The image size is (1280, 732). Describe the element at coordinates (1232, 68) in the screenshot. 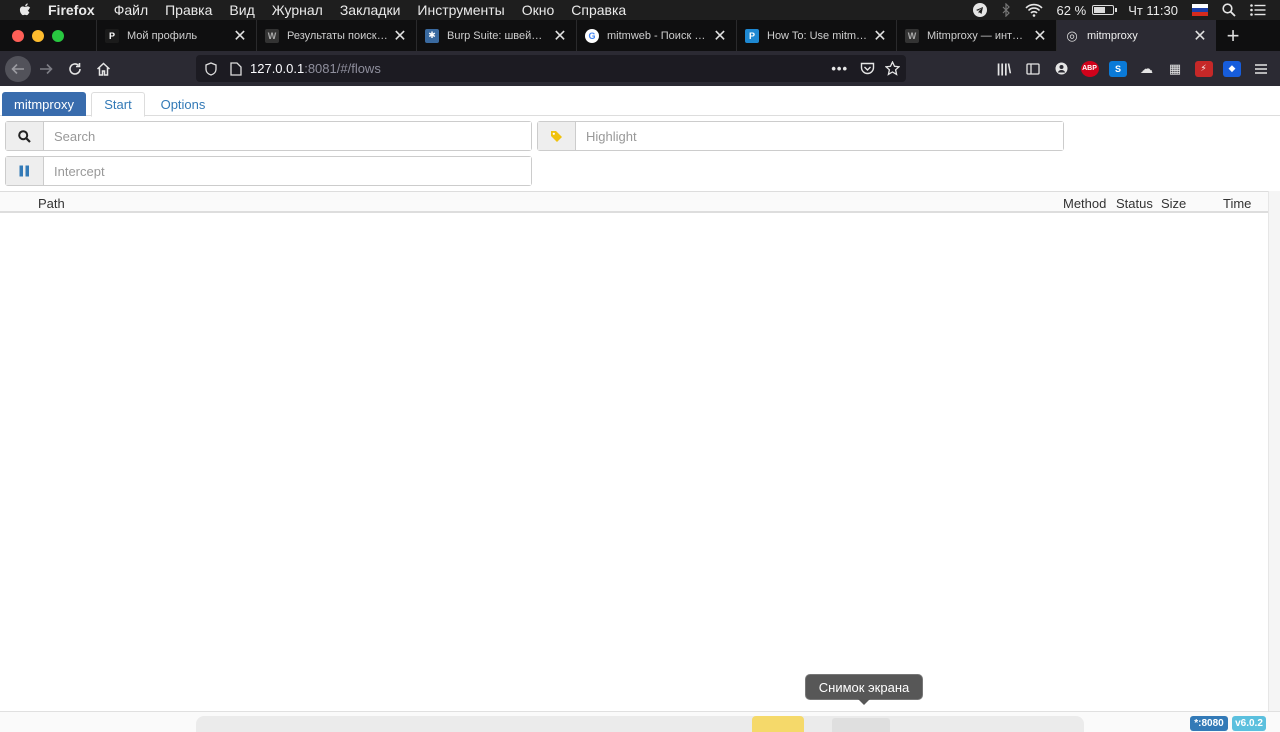

I see `bitwarden-icon: ◆` at that location.